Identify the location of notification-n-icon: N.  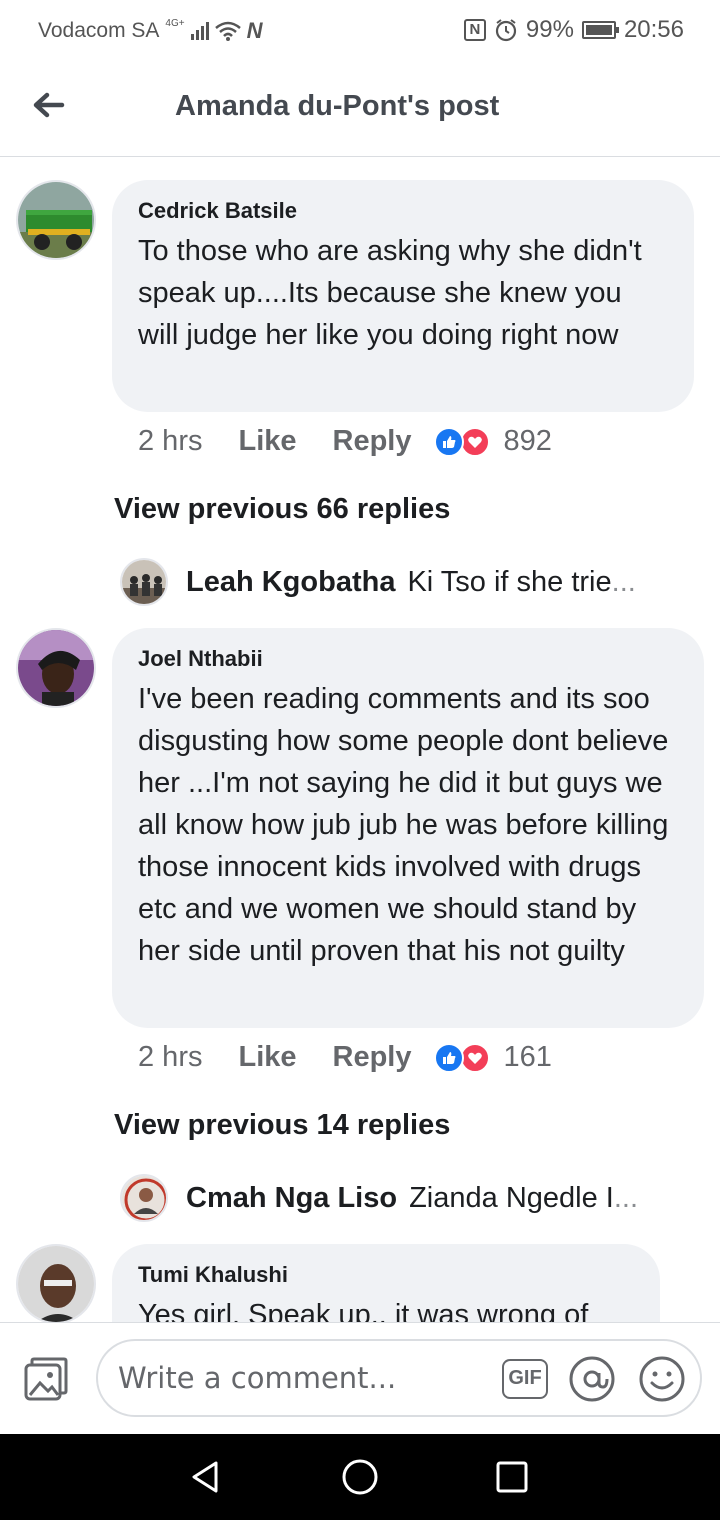
(254, 30).